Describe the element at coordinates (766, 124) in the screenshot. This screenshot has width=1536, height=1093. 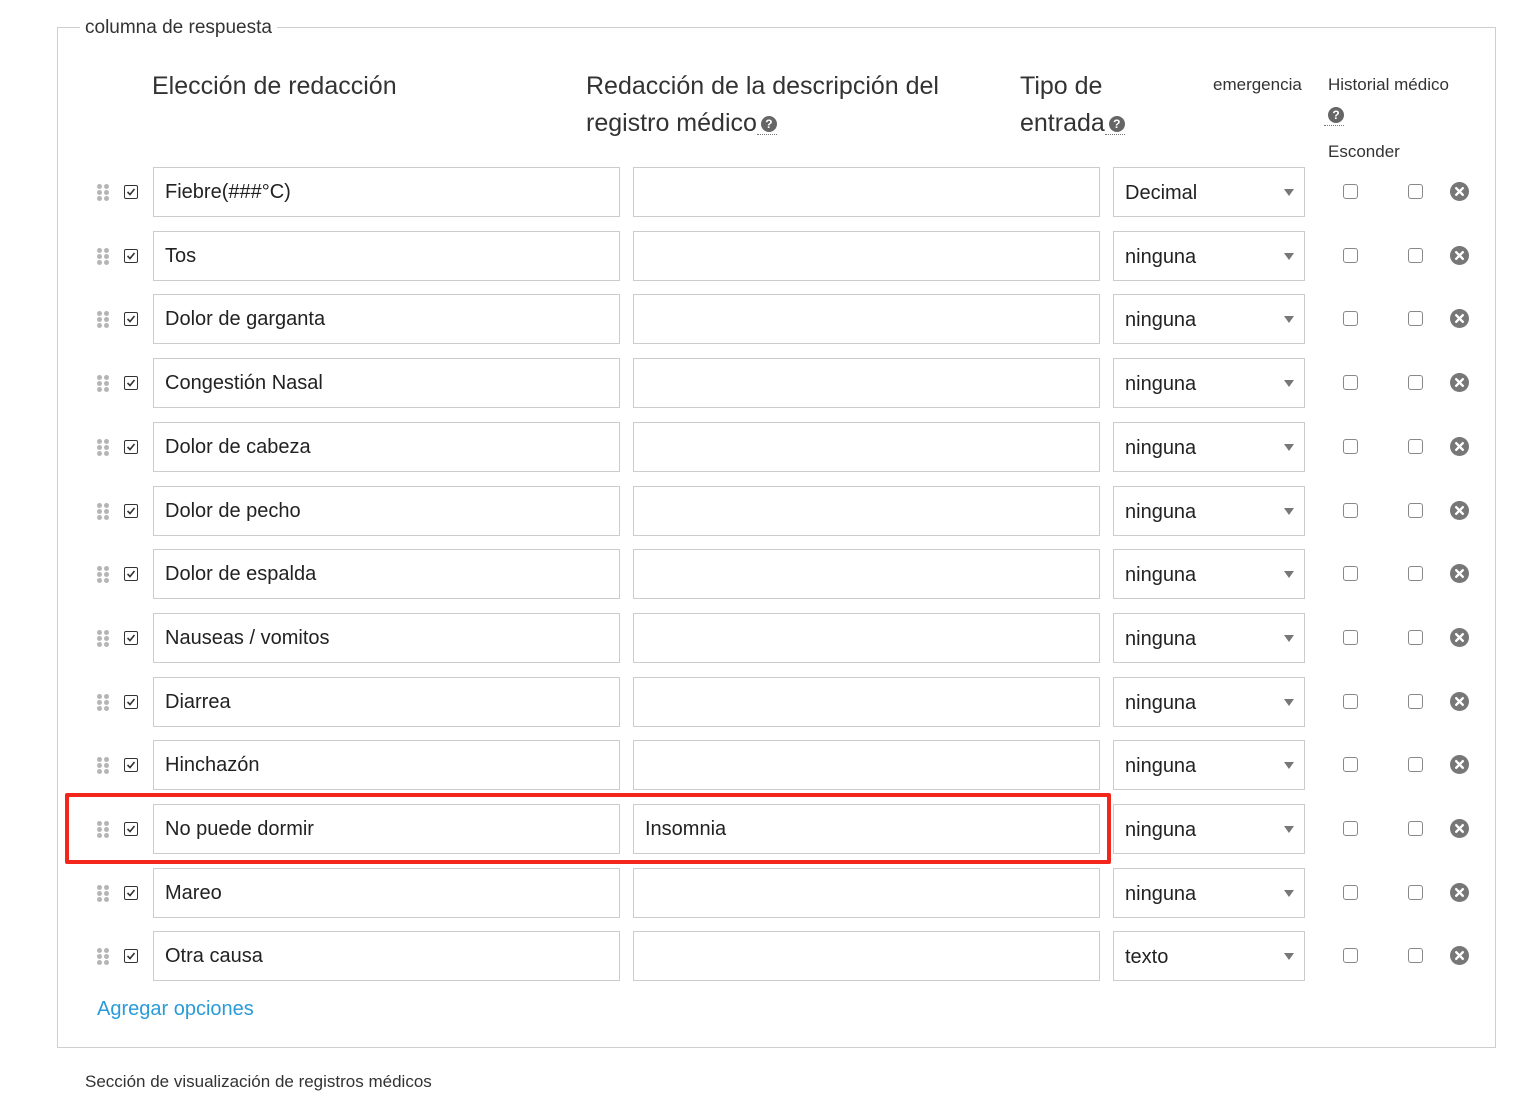
I see `header-description-help: ?` at that location.